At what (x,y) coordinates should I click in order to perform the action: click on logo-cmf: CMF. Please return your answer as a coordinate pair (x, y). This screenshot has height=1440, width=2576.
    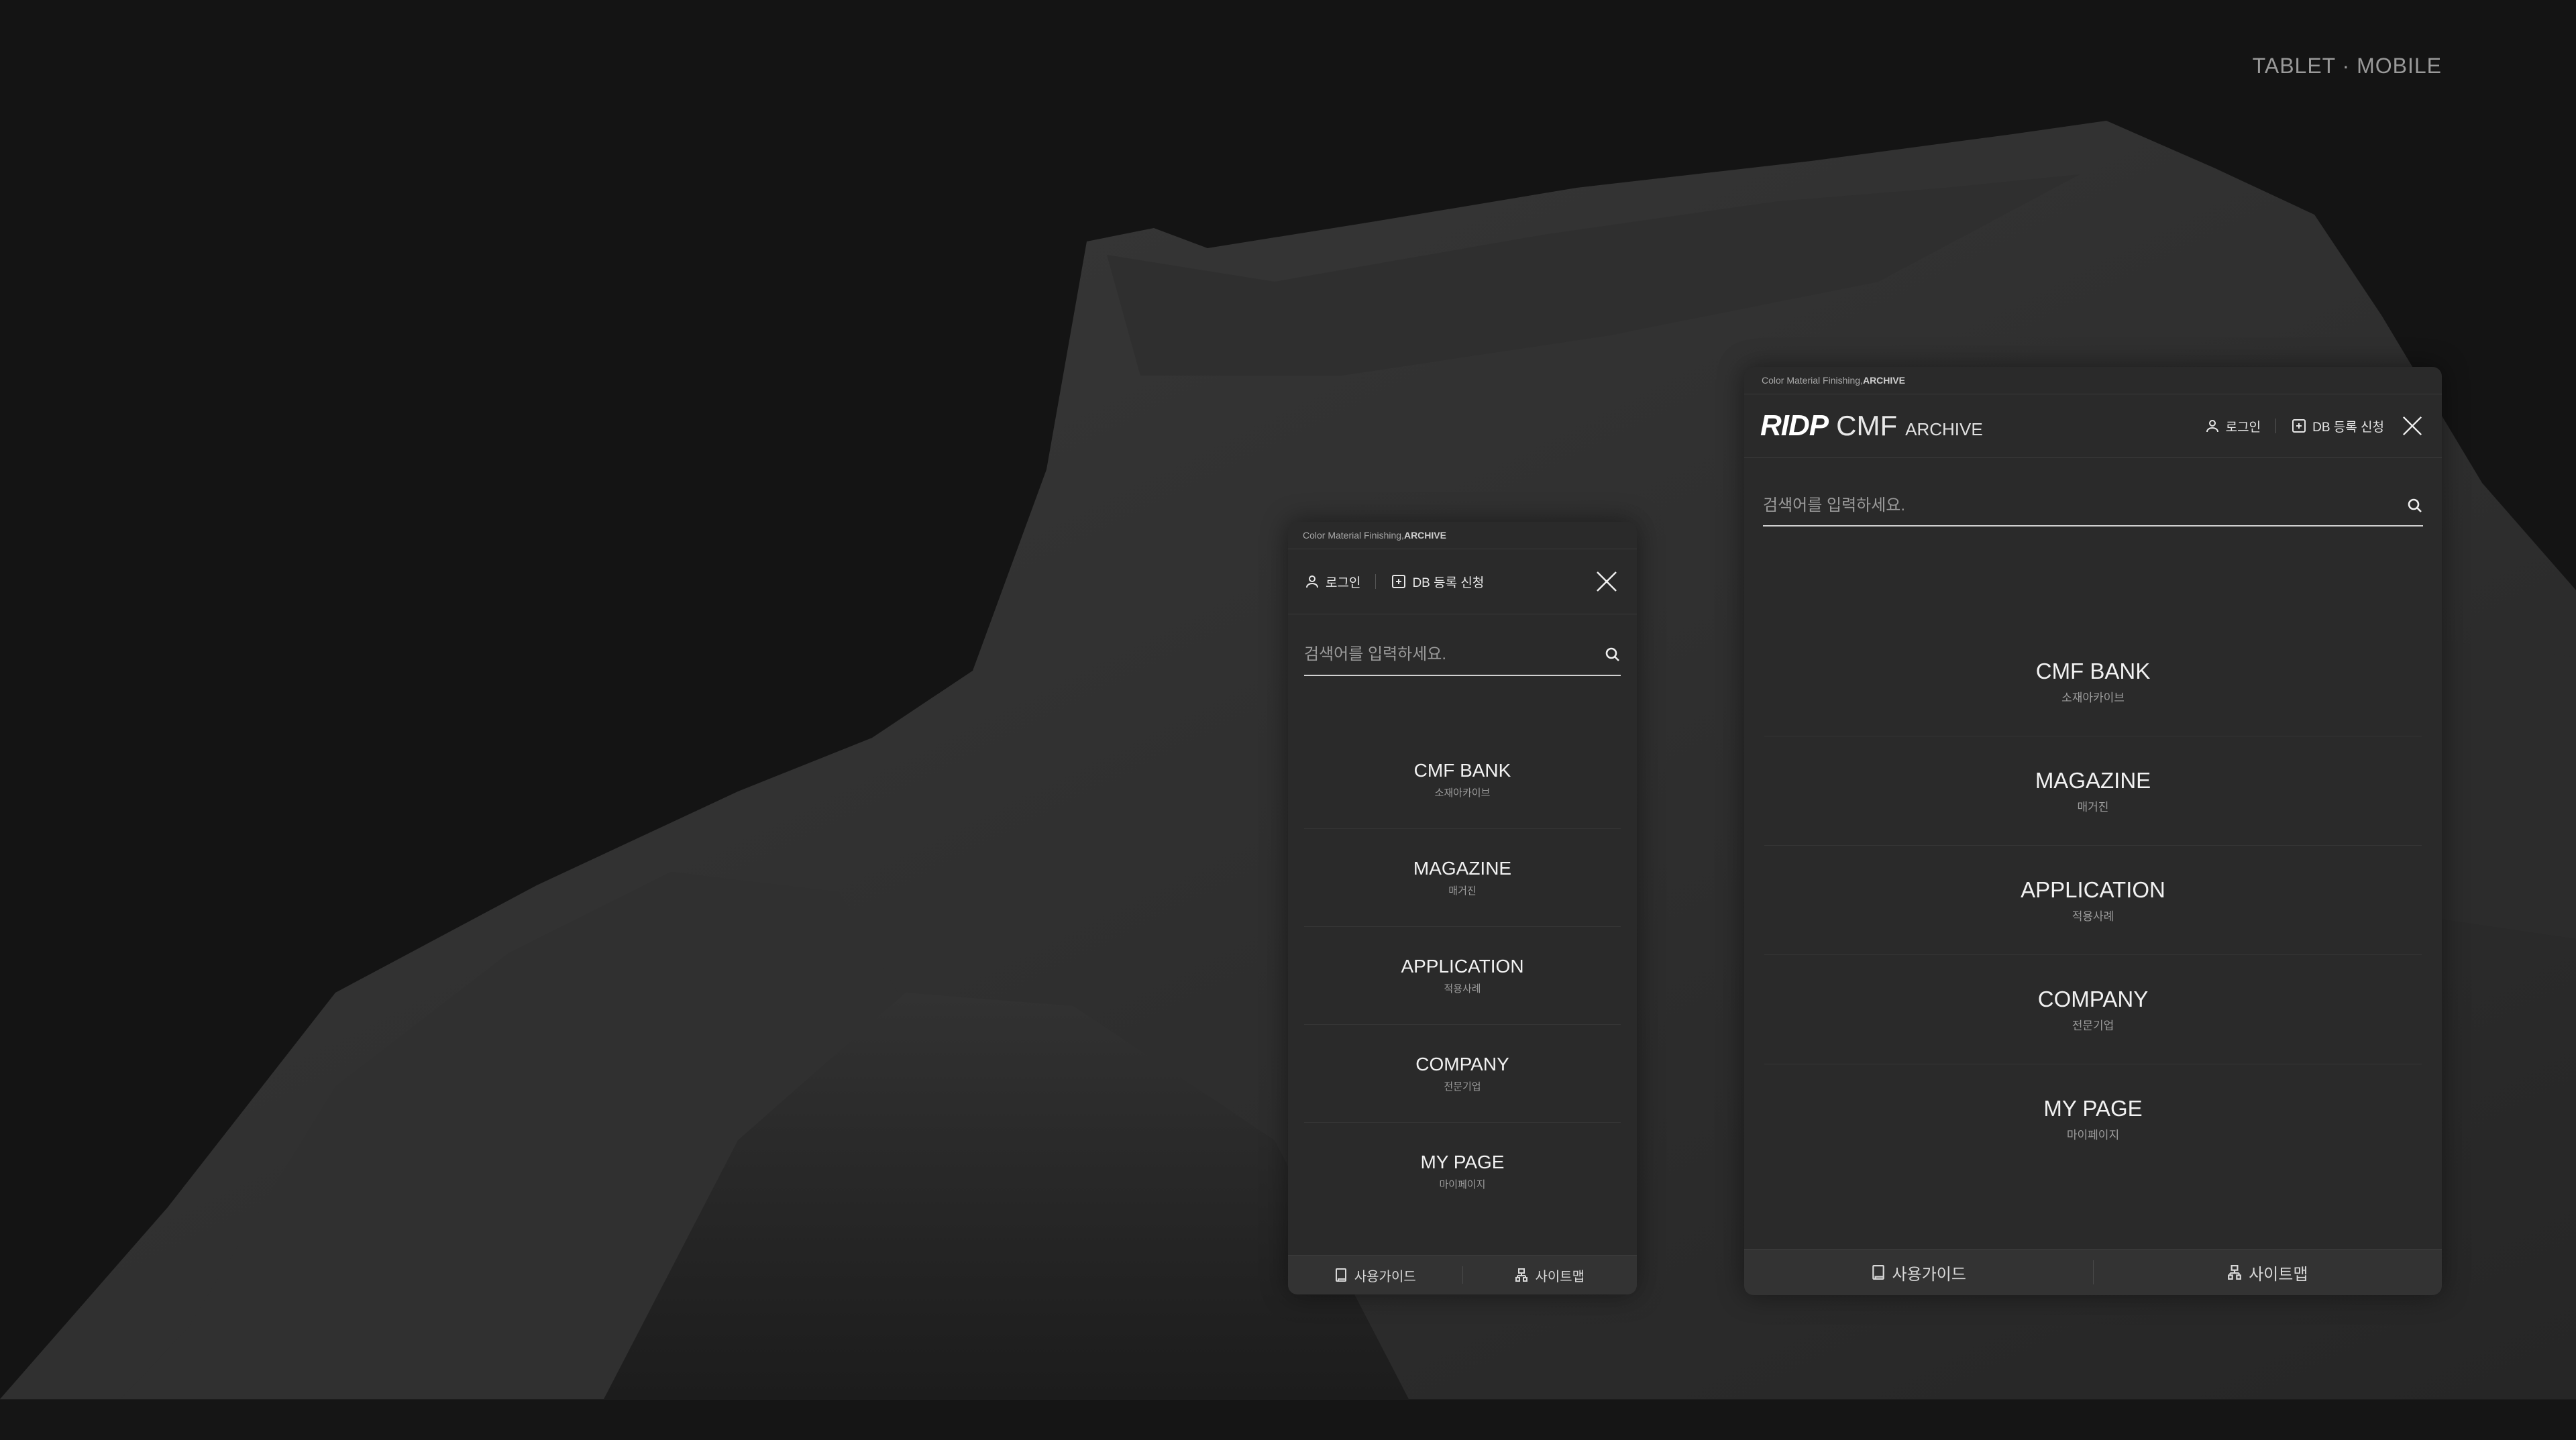
    Looking at the image, I should click on (1867, 425).